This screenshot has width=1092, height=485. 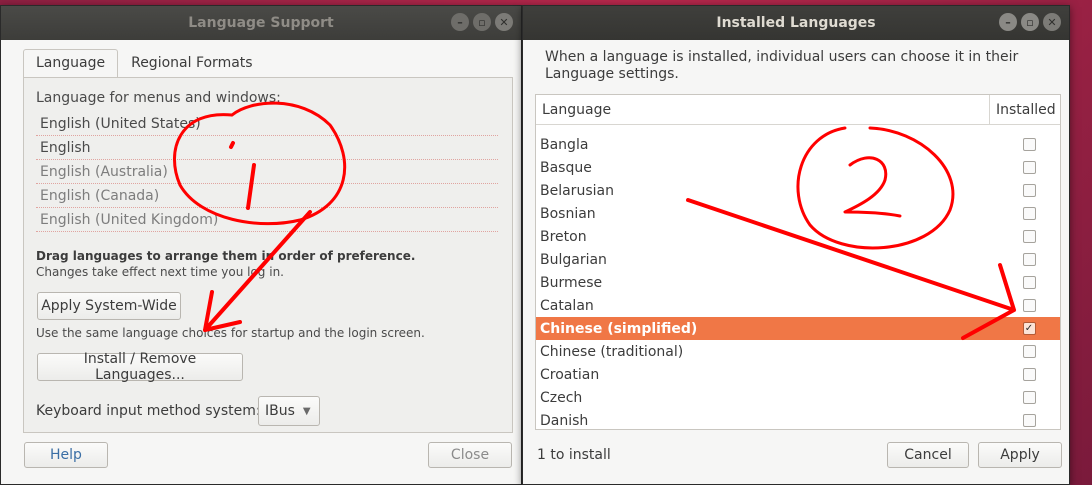 I want to click on column-header-installed: Installed, so click(x=1025, y=109).